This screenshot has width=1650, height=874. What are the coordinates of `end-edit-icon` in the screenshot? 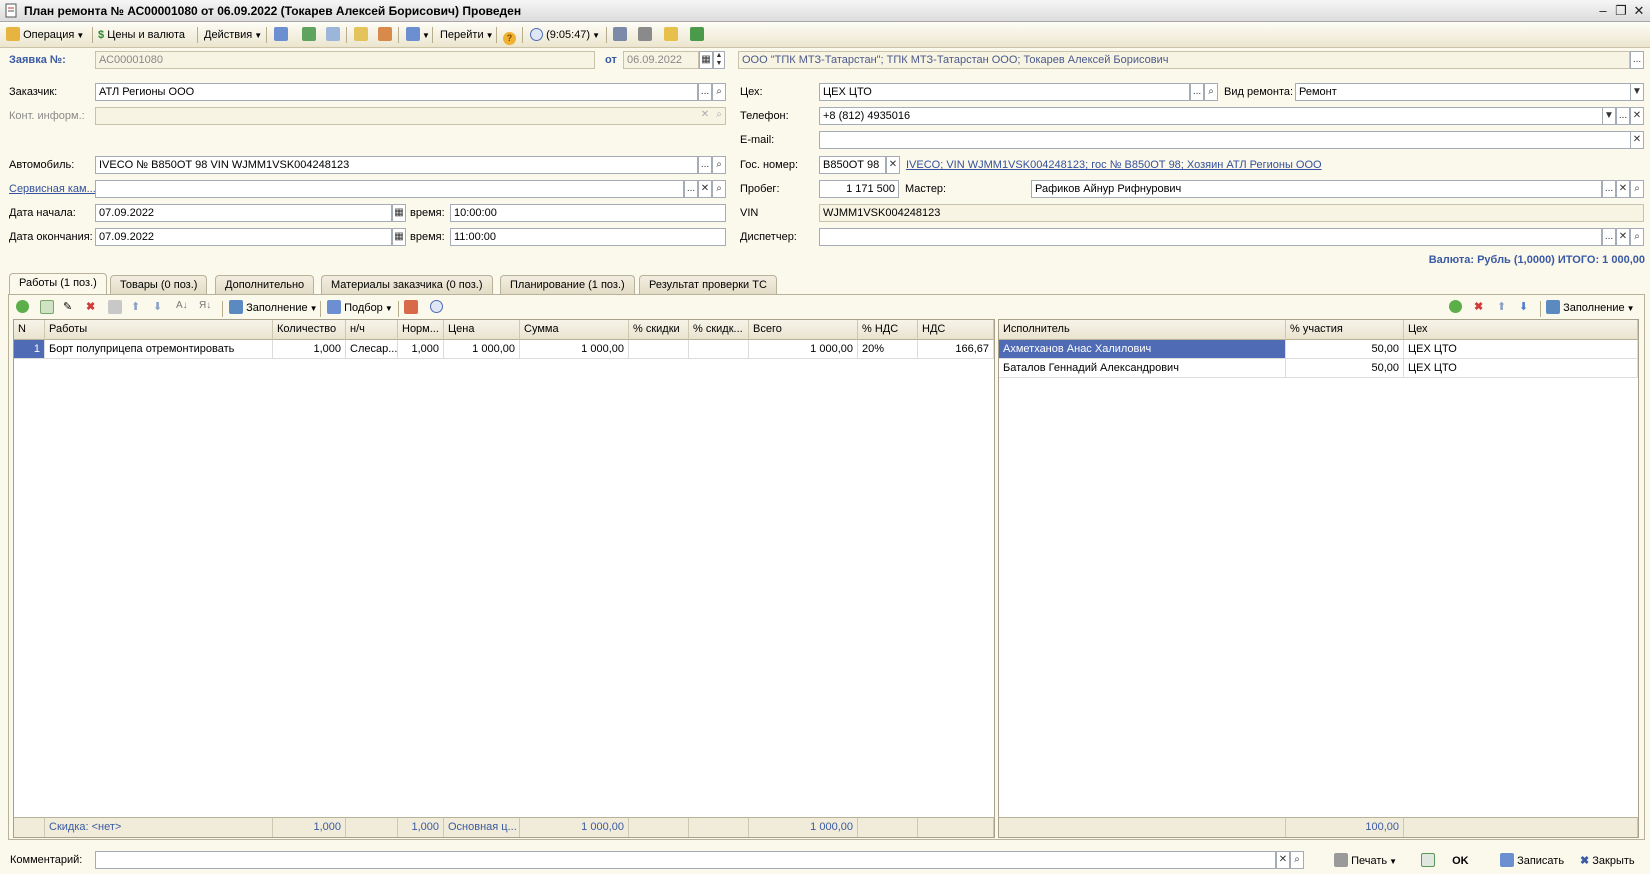 It's located at (115, 309).